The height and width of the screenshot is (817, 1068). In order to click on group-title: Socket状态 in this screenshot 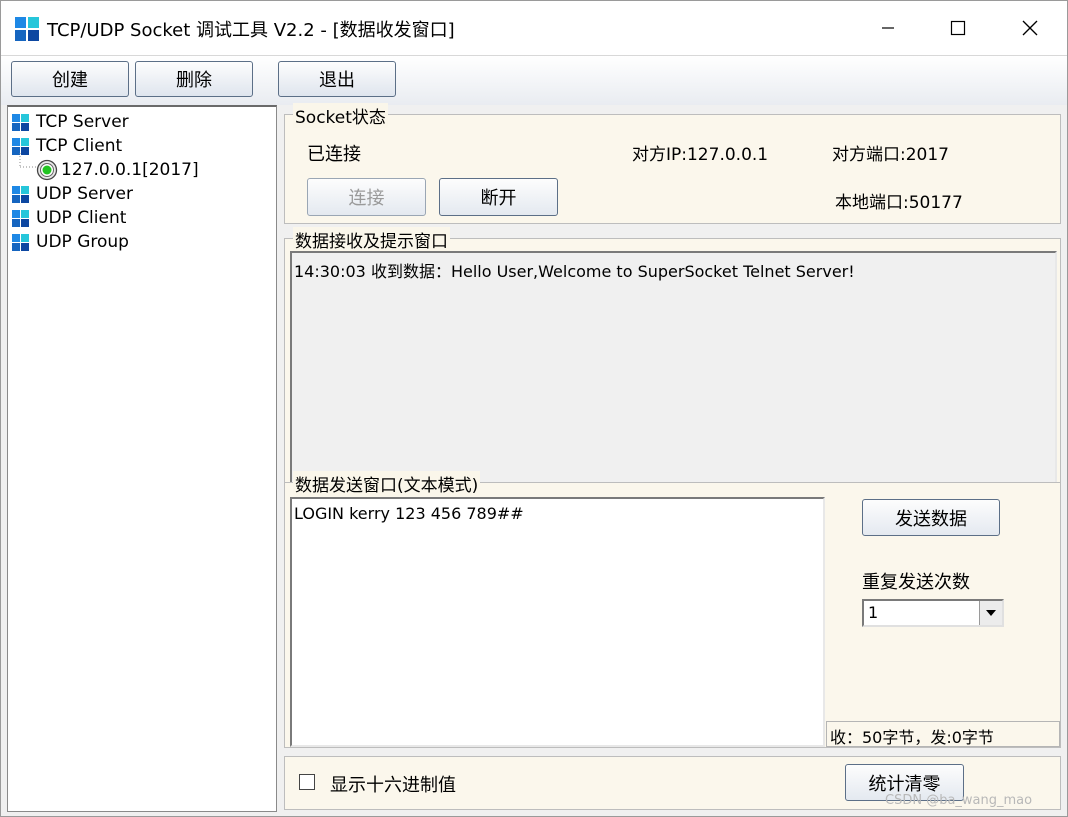, I will do `click(340, 115)`.